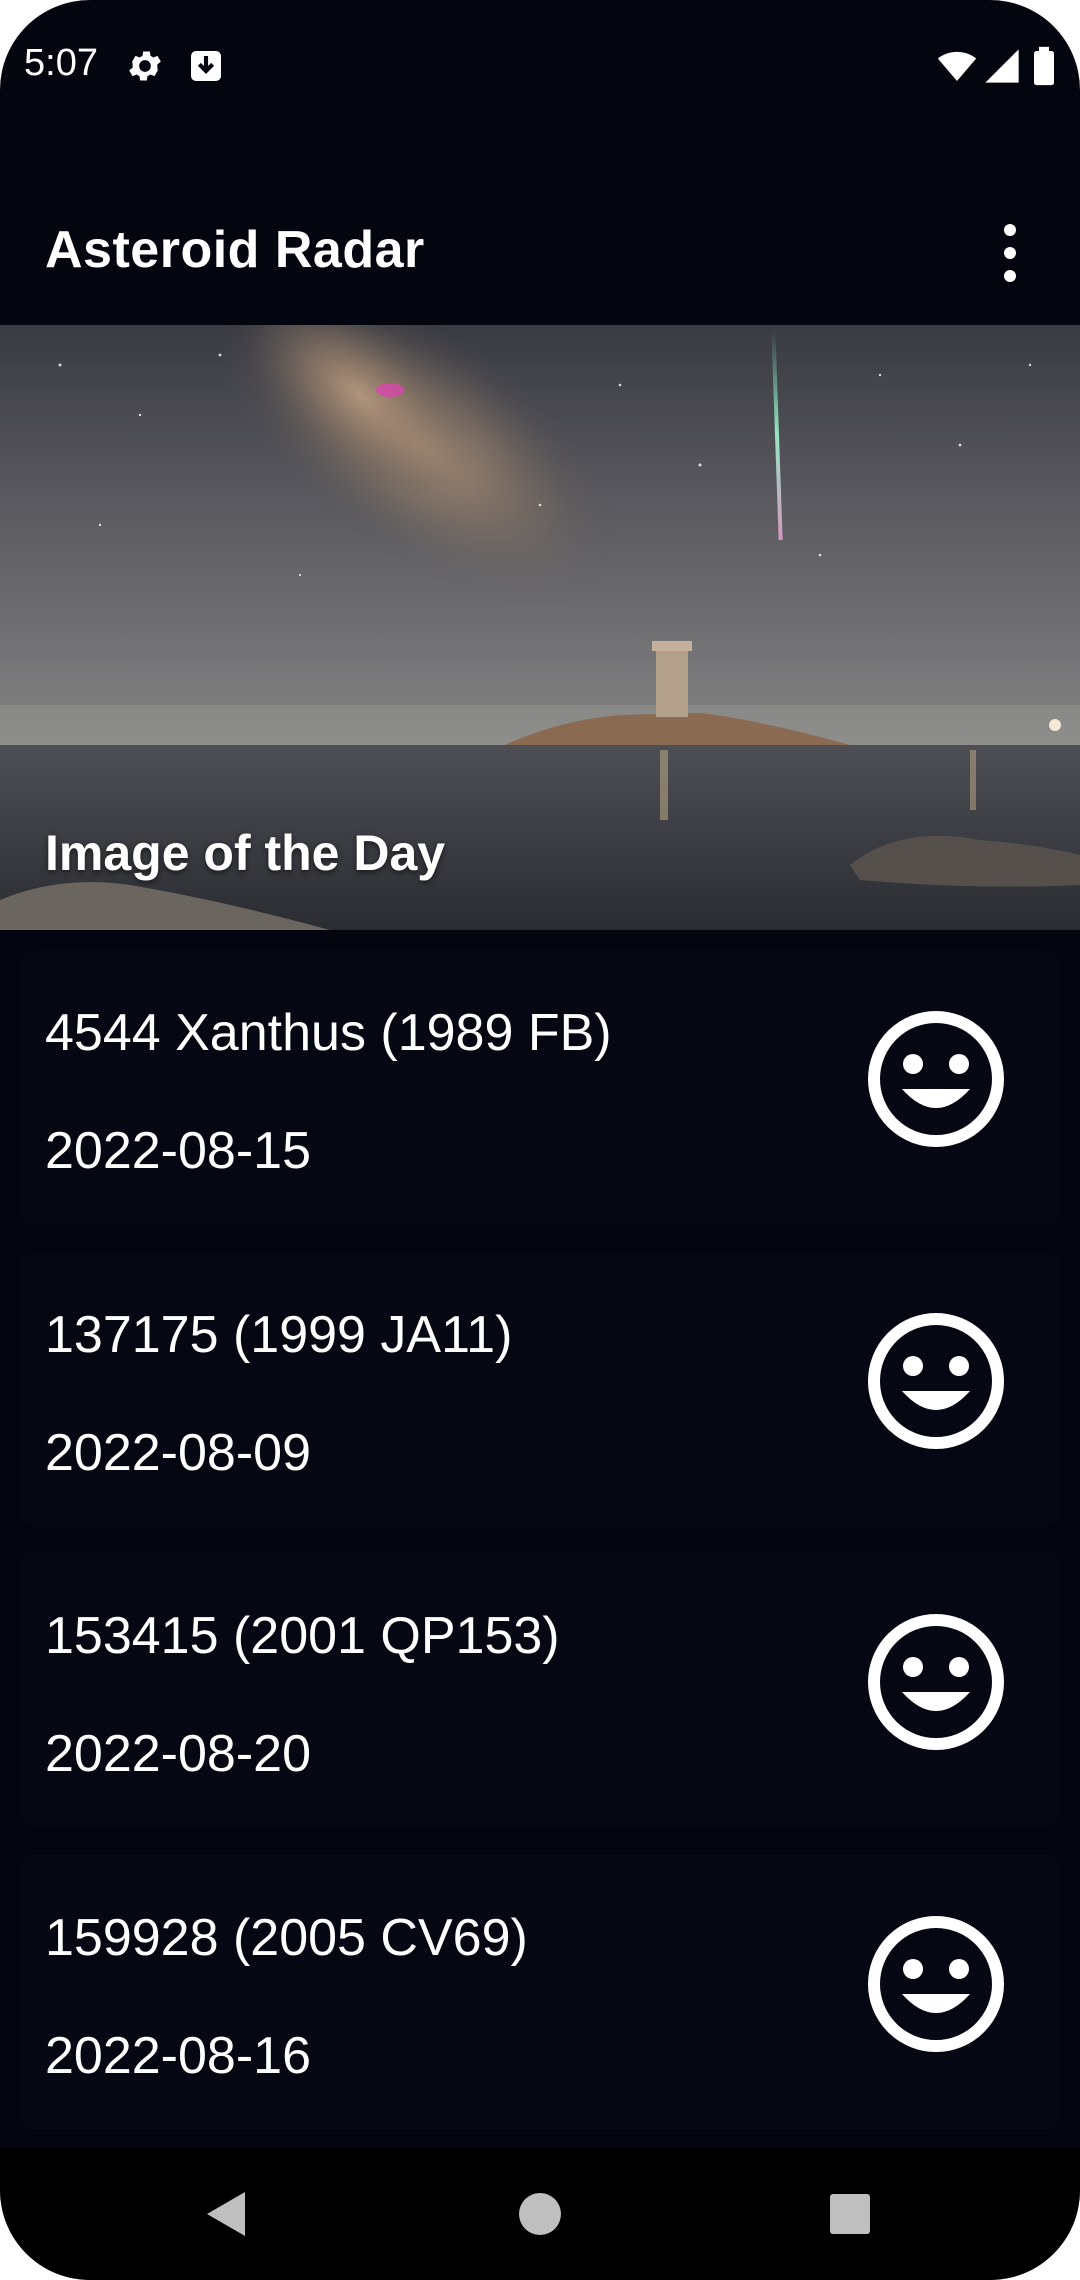  Describe the element at coordinates (245, 853) in the screenshot. I see `hero-caption: Image of the Day` at that location.